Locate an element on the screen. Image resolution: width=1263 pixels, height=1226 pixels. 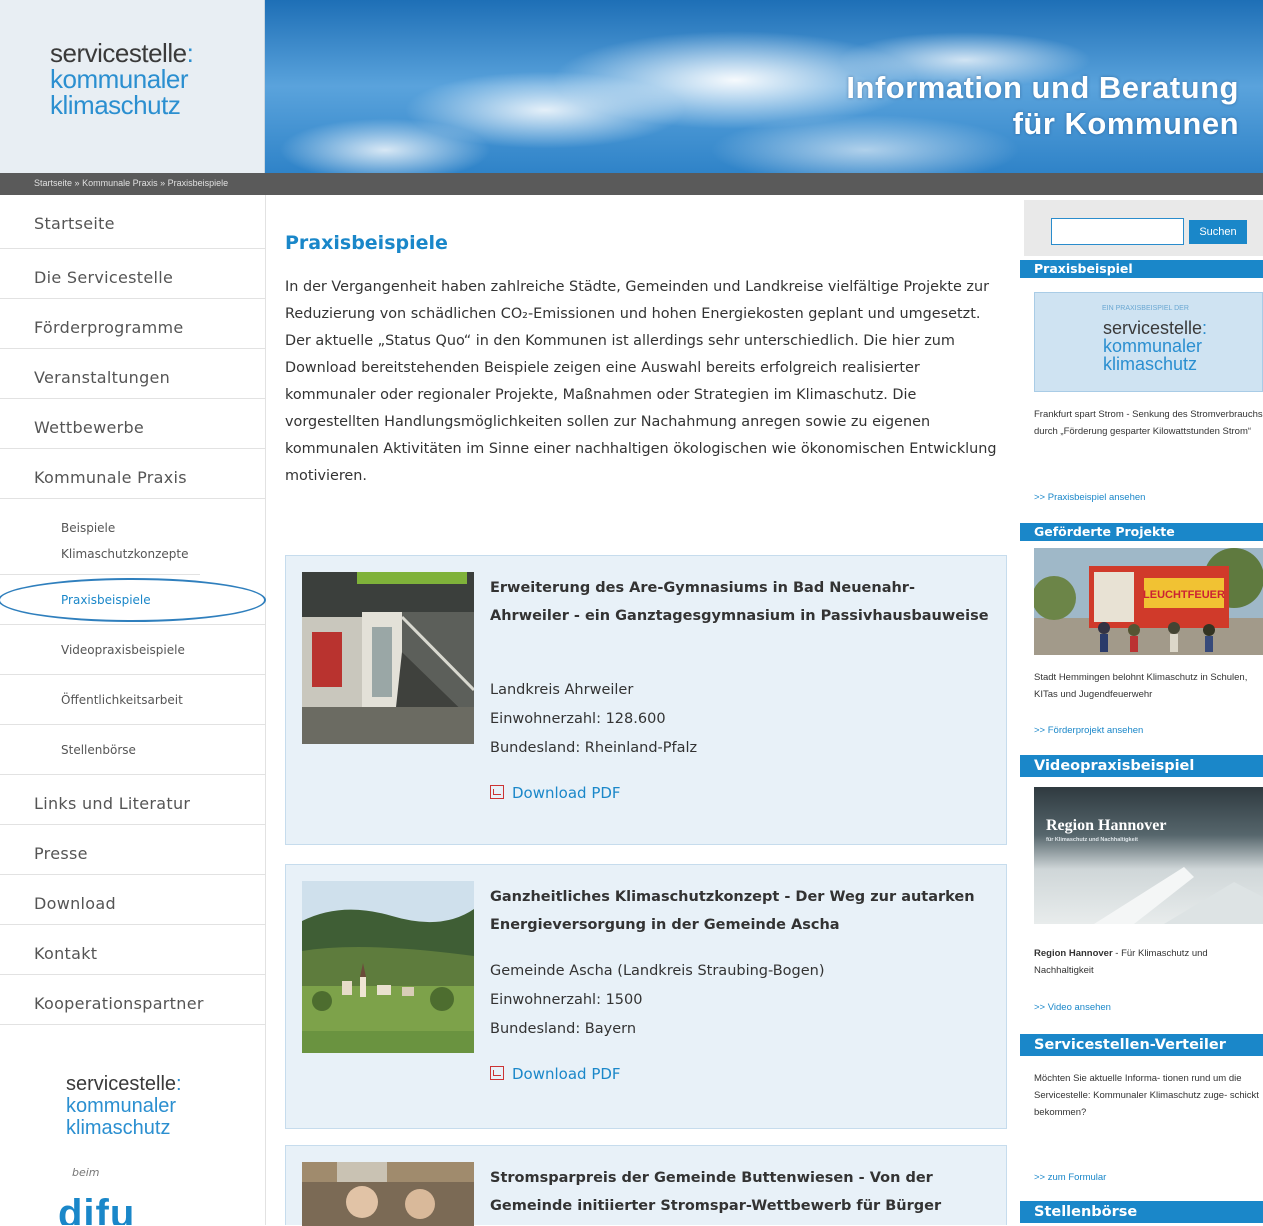
formular-link: >> zum Formular is located at coordinates (1070, 1177).